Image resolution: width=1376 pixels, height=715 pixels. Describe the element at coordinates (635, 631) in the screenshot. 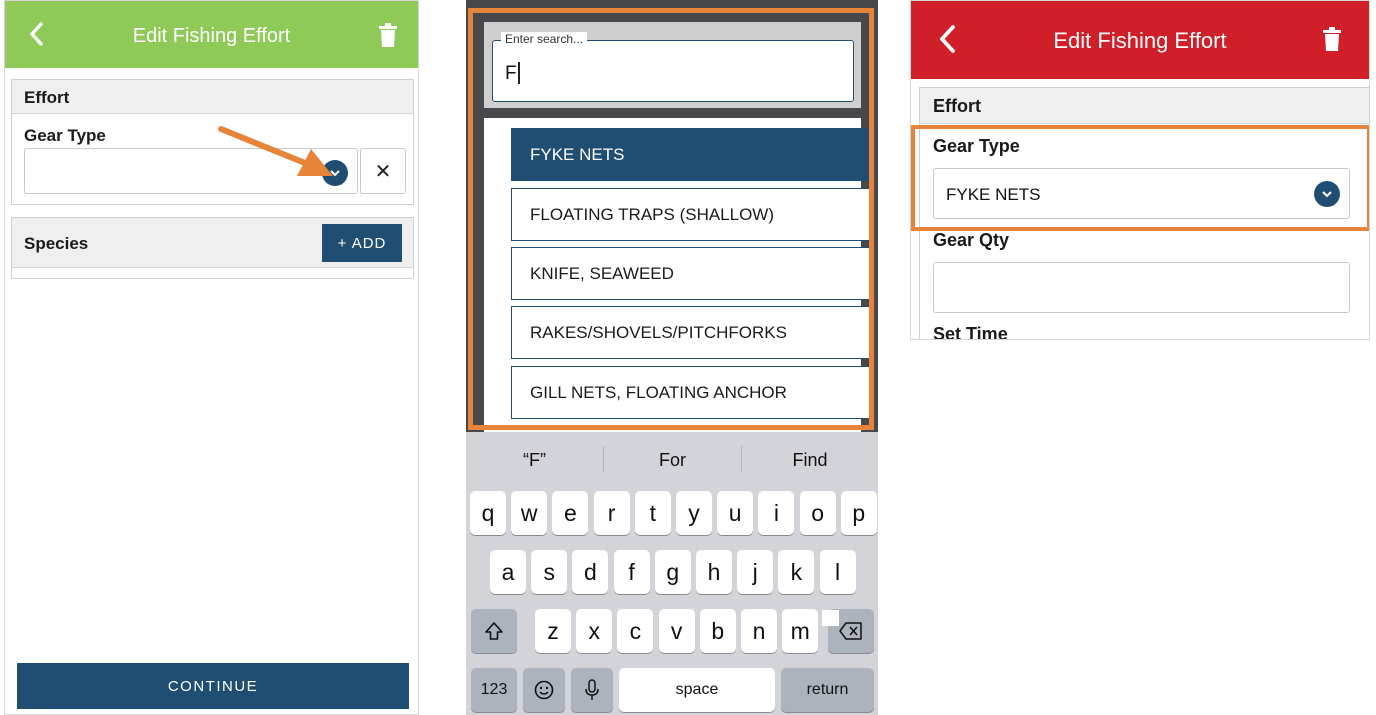

I see `key-c: c` at that location.